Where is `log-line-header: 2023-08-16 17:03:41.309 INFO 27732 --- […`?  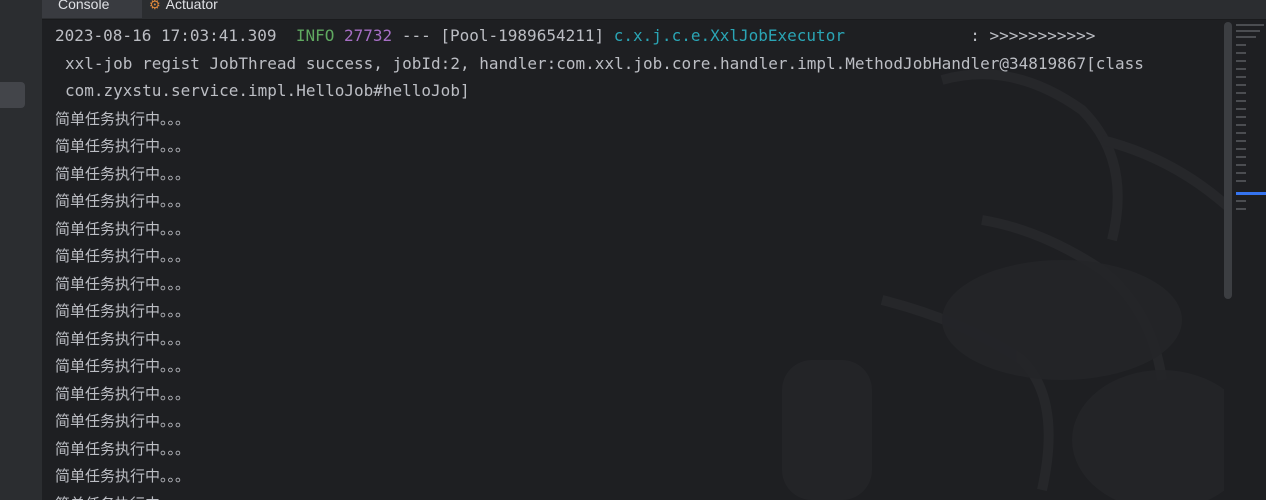
log-line-header: 2023-08-16 17:03:41.309 INFO 27732 --- [… is located at coordinates (575, 36).